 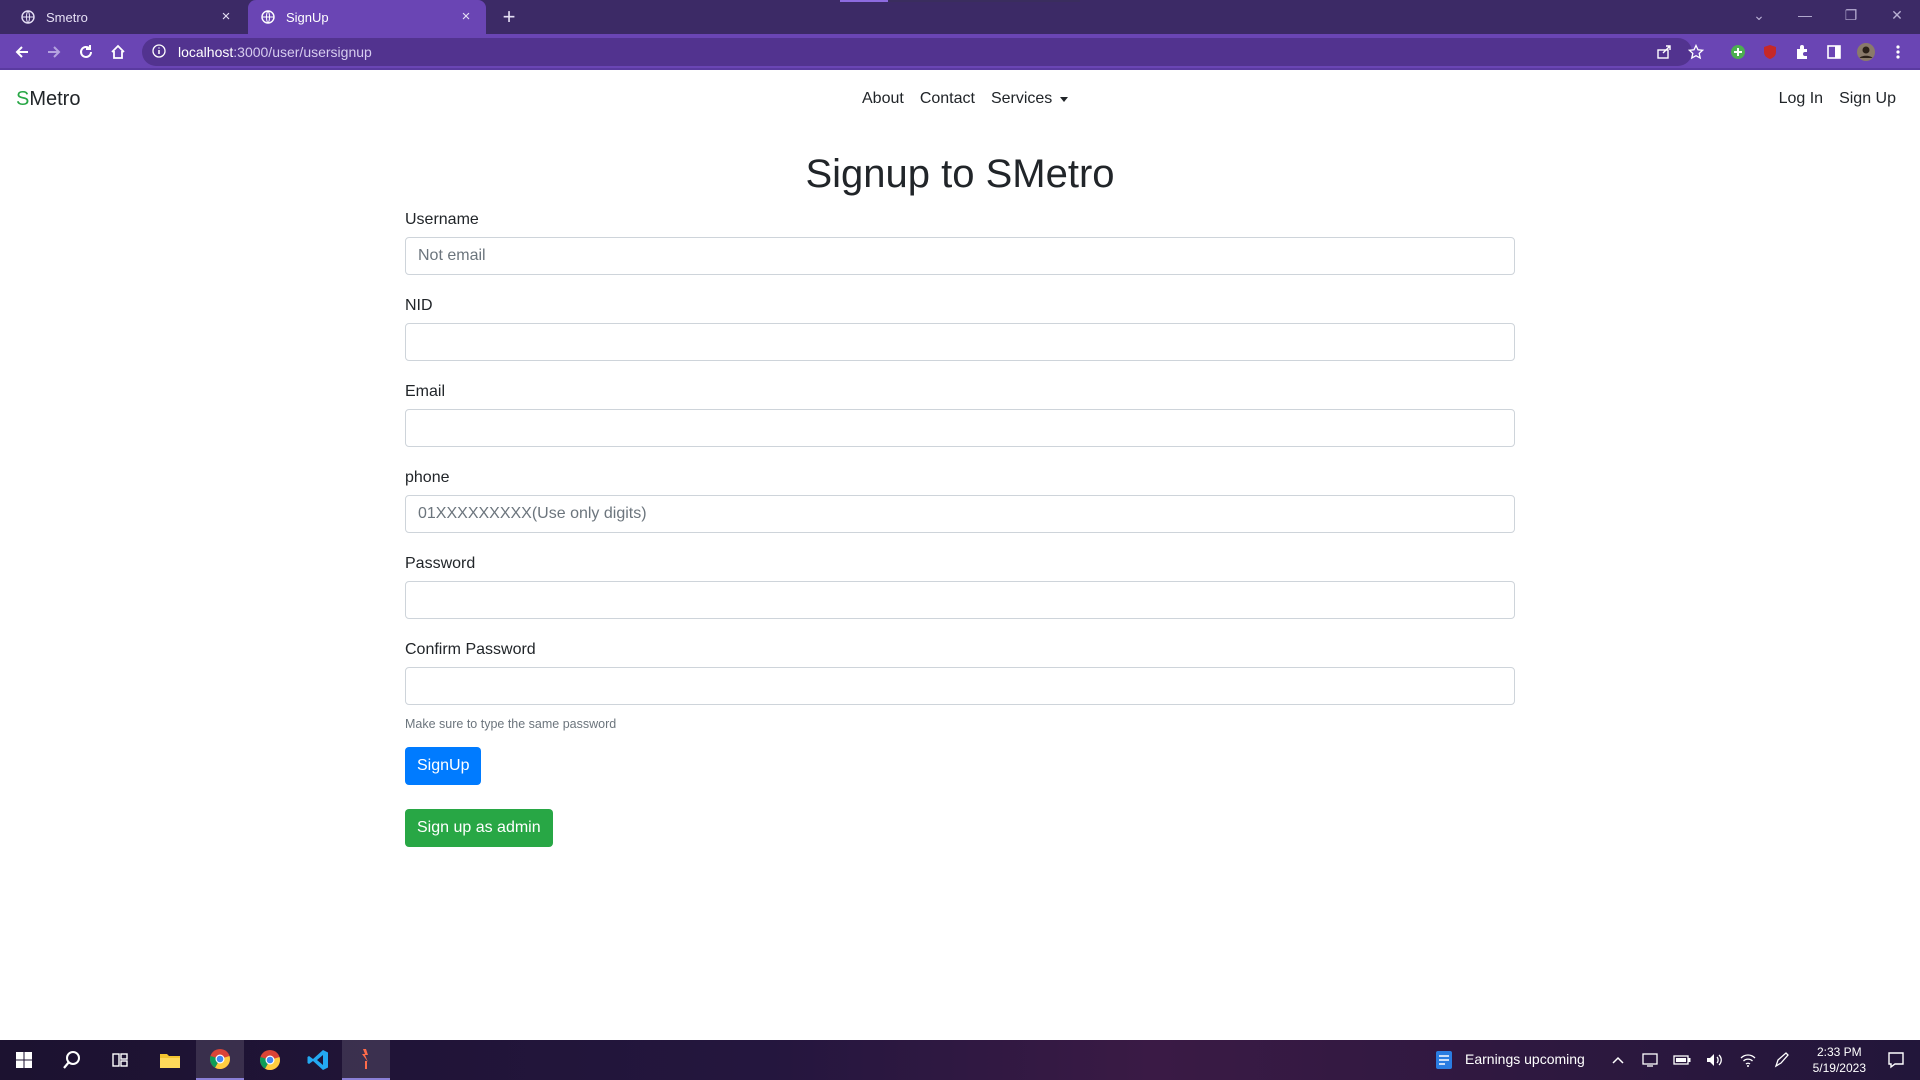 I want to click on new-tab-button: +, so click(x=509, y=17).